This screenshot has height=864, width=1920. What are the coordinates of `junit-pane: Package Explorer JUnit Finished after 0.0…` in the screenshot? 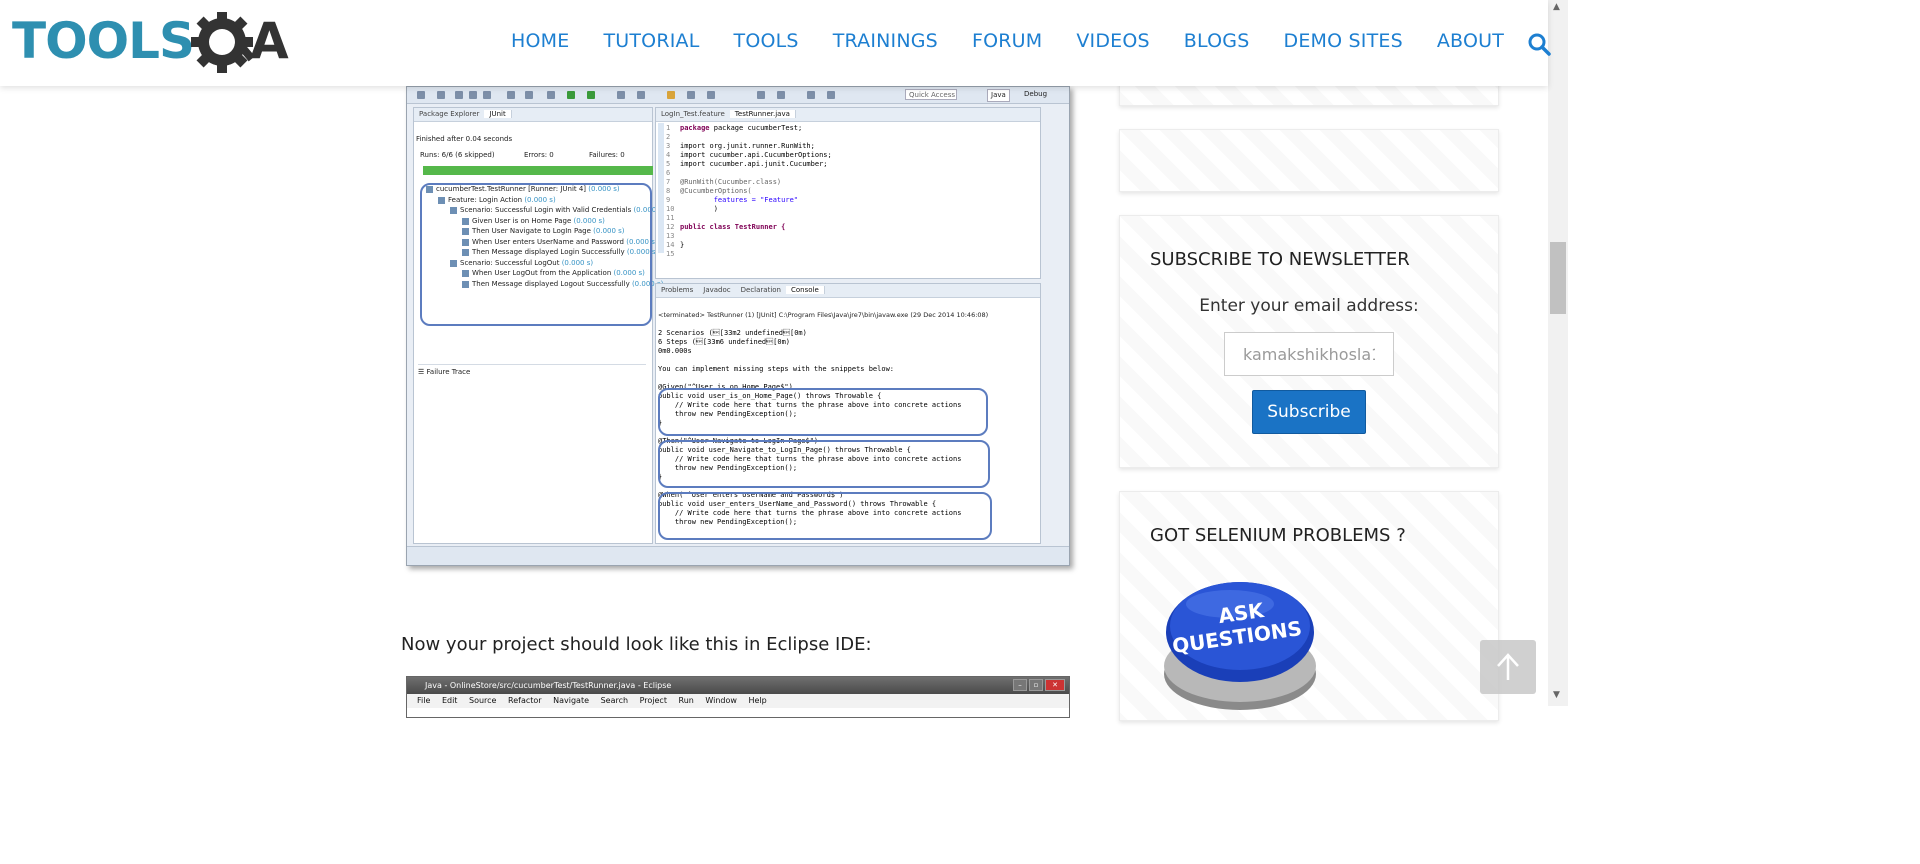 It's located at (539, 325).